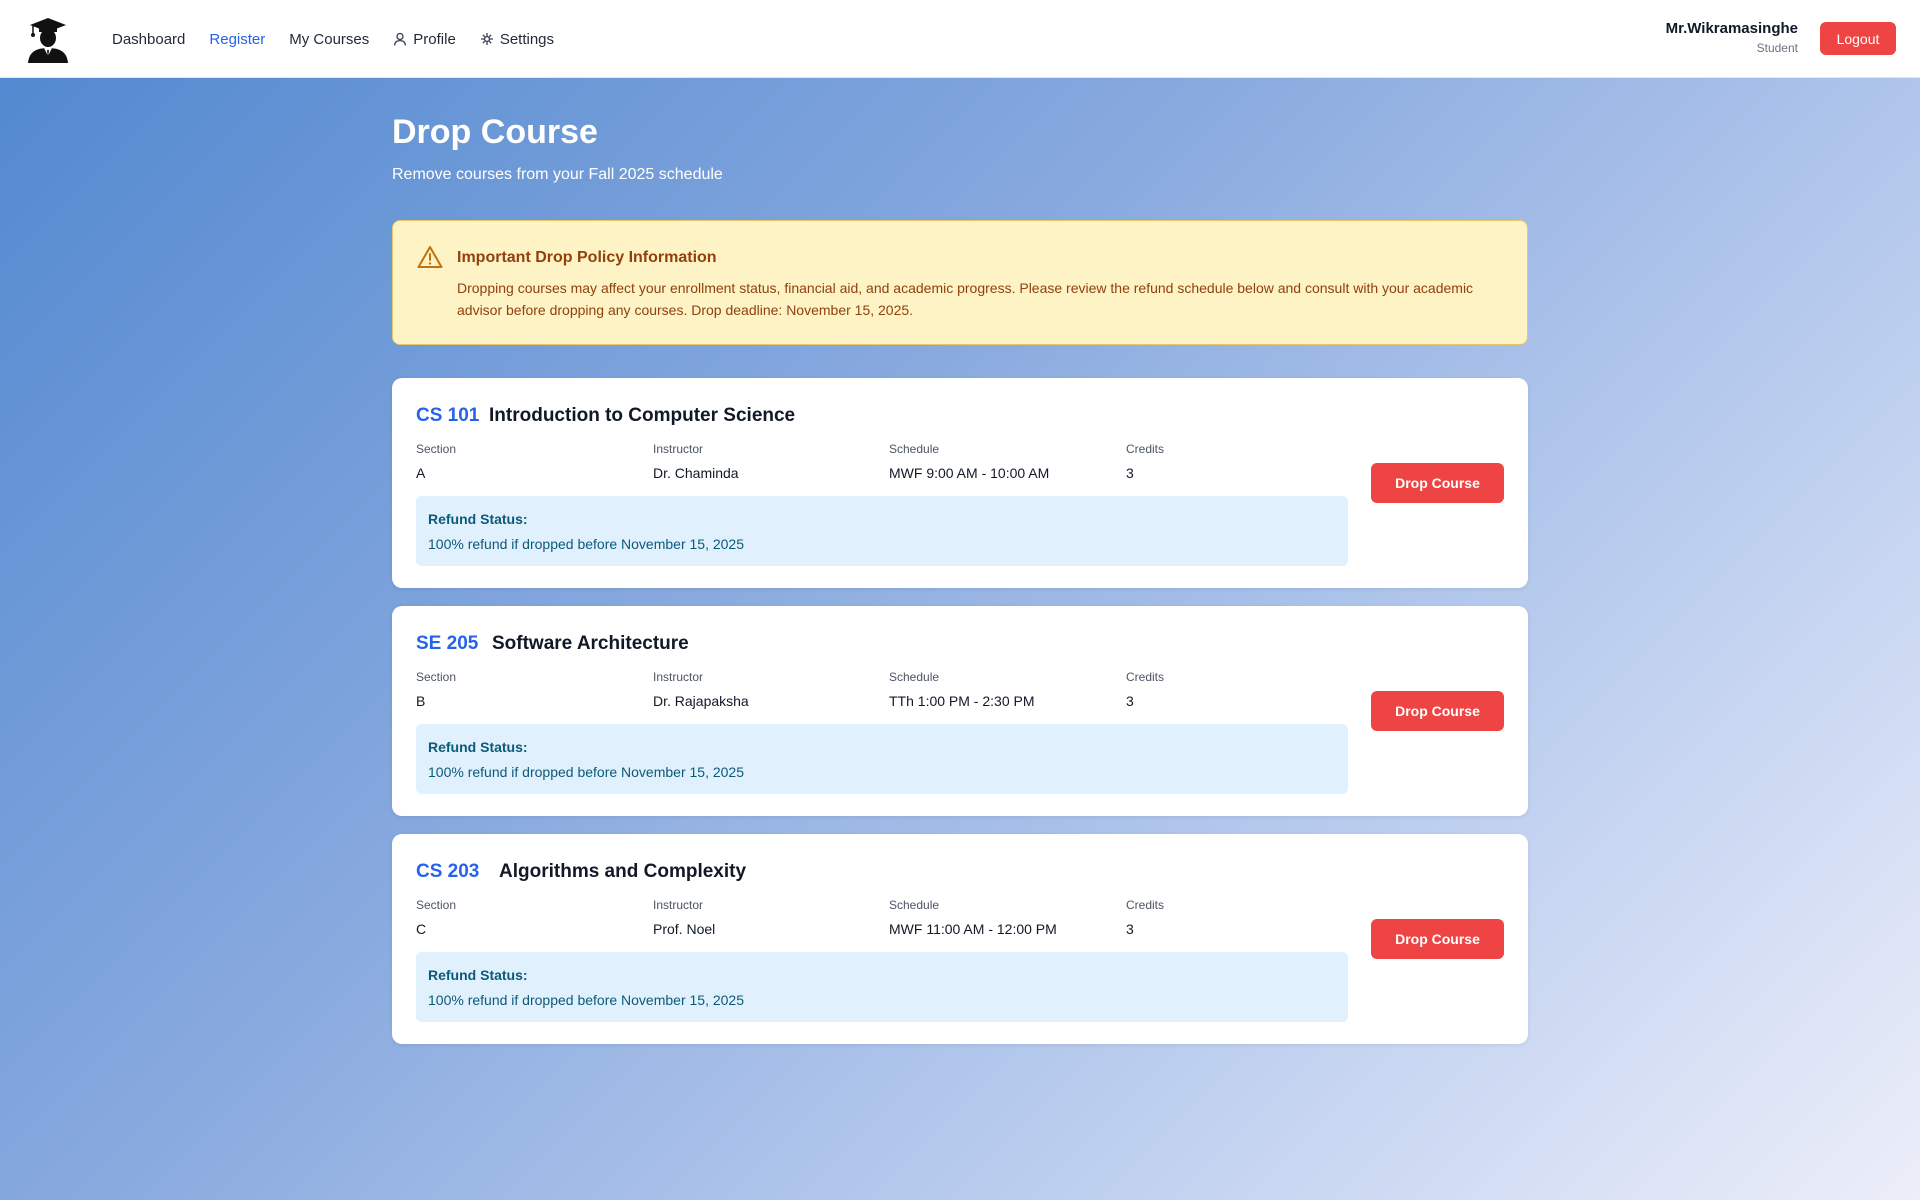  I want to click on nav-my-courses: My Courses, so click(329, 39).